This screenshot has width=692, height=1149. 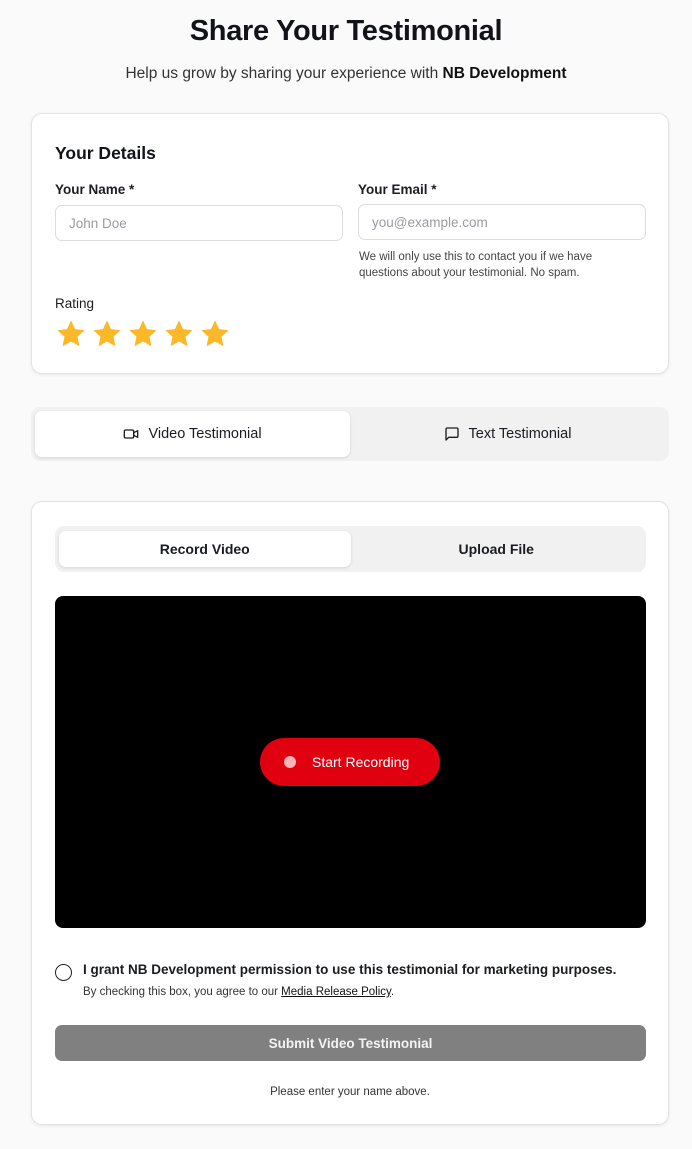 I want to click on record-dot-icon, so click(x=290, y=762).